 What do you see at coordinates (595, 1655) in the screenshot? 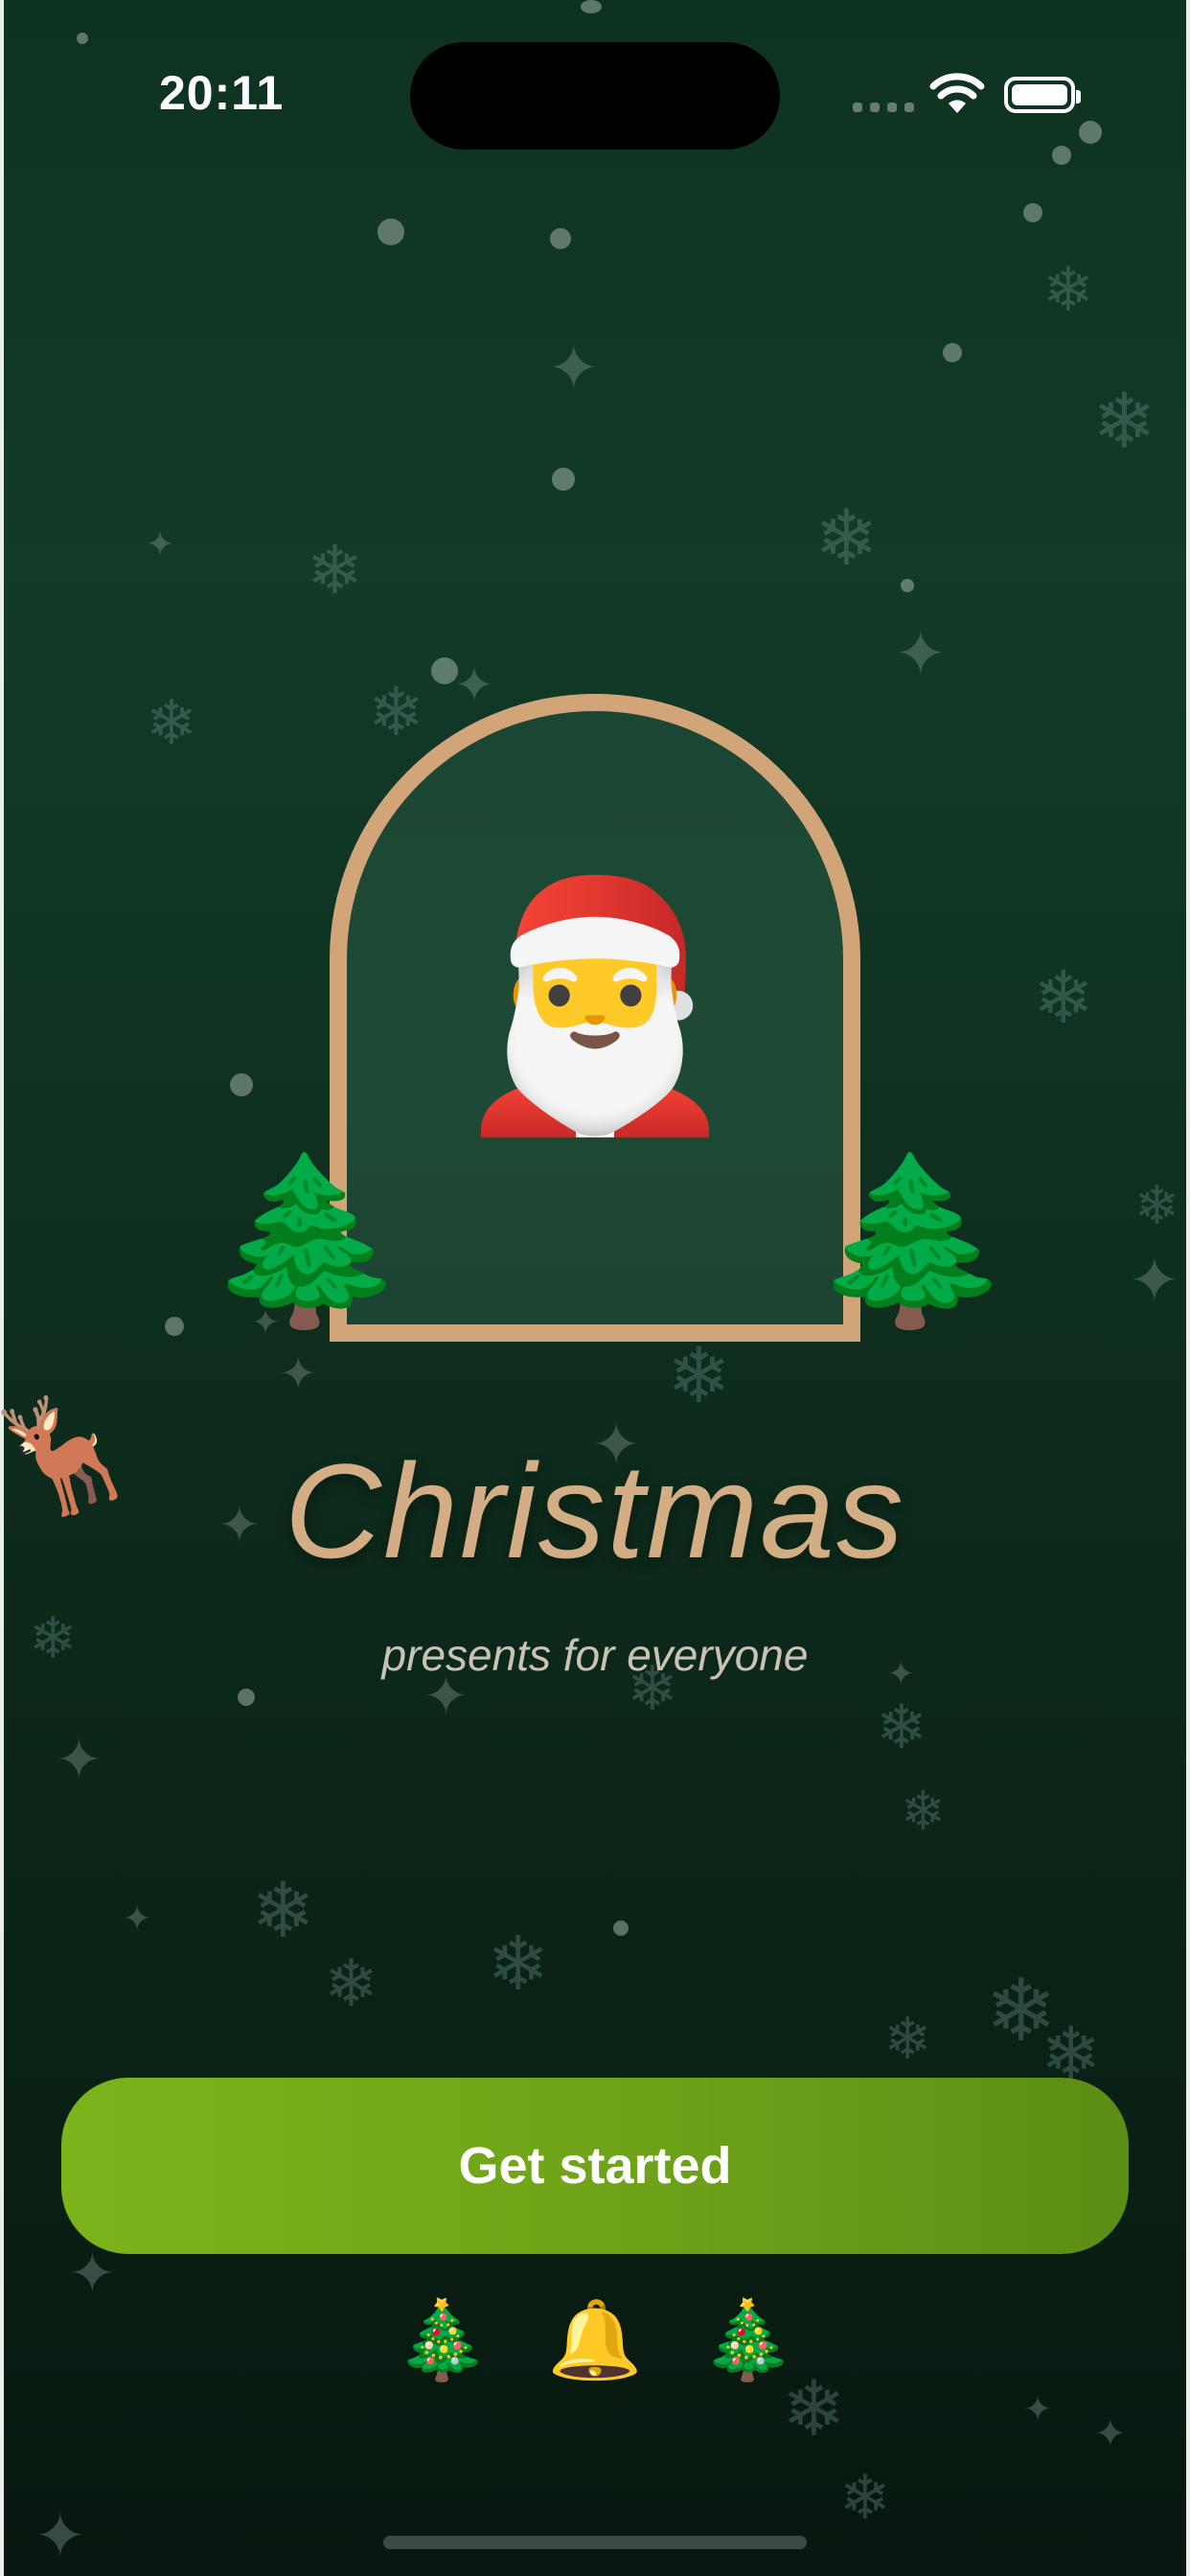
I see `page-subtitle: presents for everyone` at bounding box center [595, 1655].